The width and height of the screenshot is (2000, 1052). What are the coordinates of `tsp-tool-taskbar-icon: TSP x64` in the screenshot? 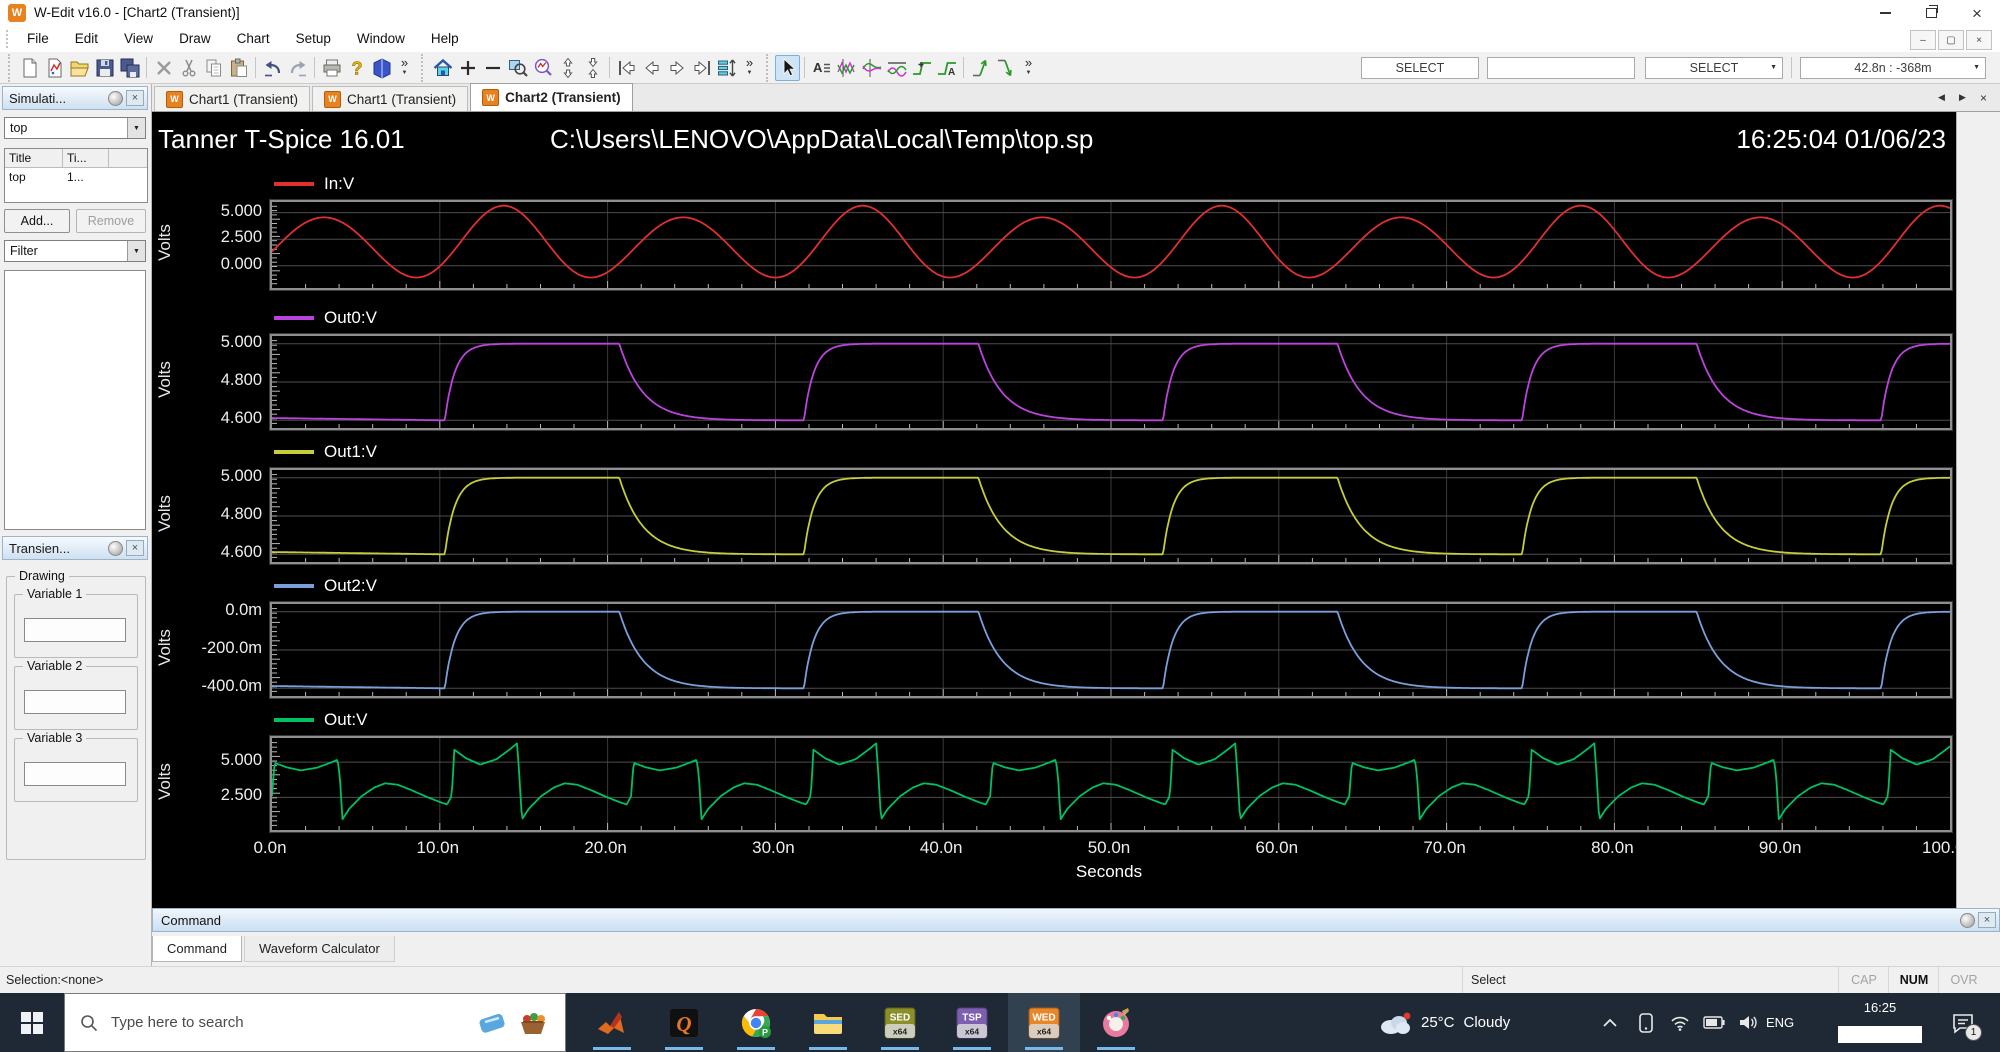 It's located at (972, 1022).